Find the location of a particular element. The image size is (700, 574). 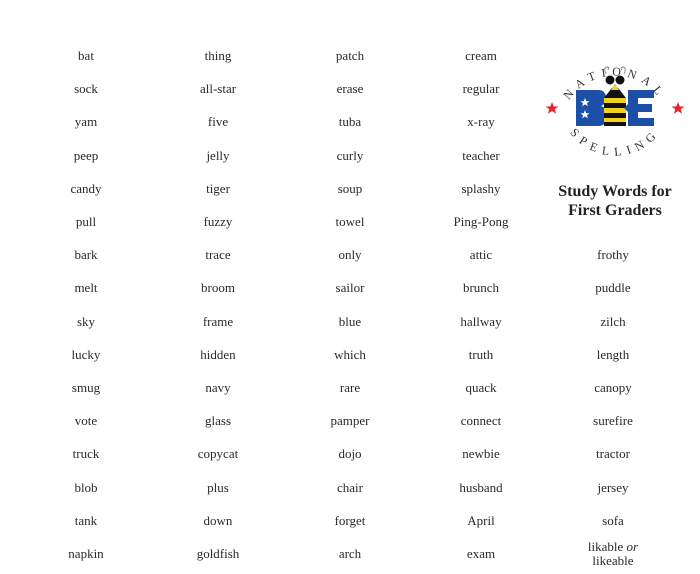

word-alternate: likeable is located at coordinates (613, 560).